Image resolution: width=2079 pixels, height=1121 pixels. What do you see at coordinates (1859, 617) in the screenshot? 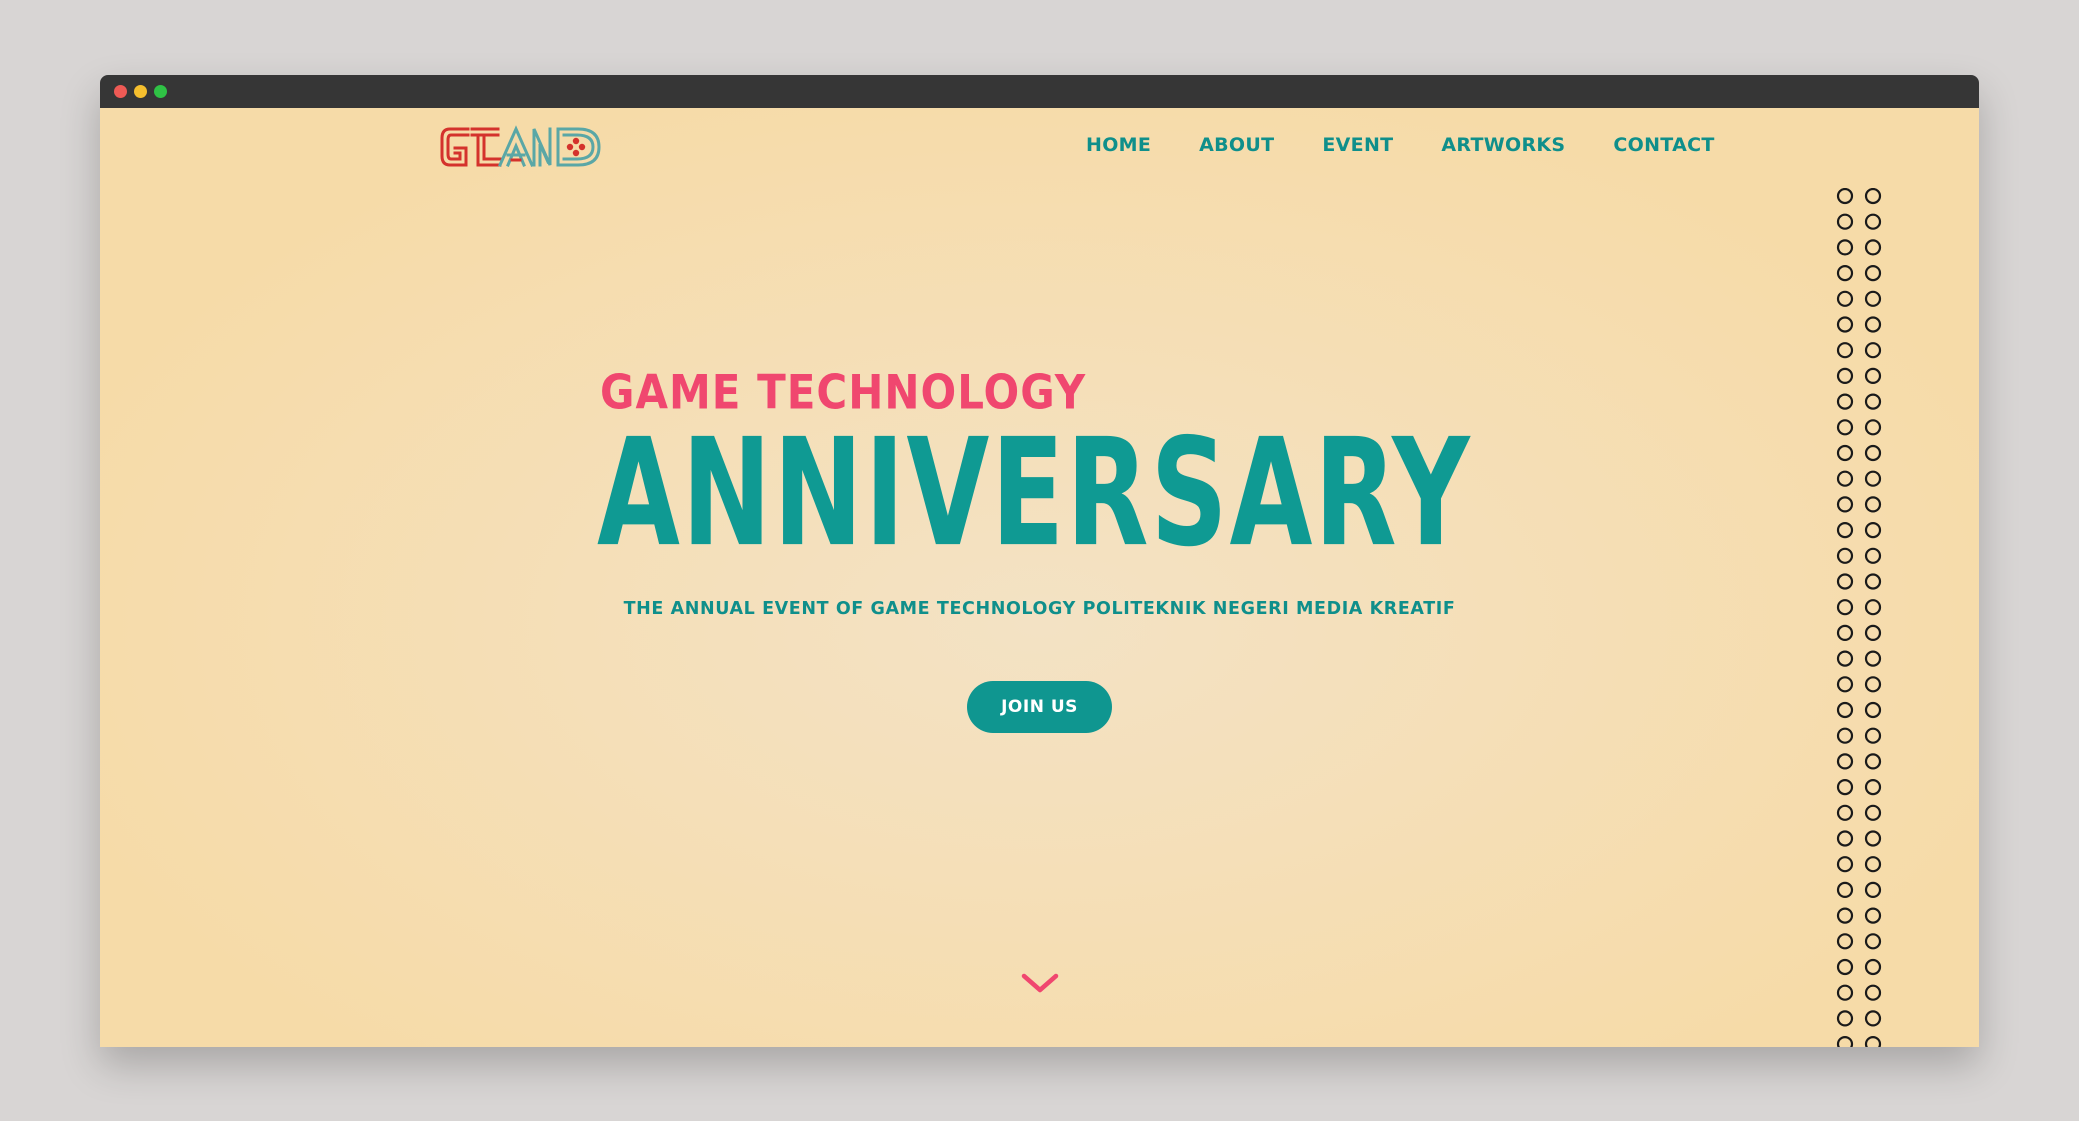
I see `decorative-circles-pattern` at bounding box center [1859, 617].